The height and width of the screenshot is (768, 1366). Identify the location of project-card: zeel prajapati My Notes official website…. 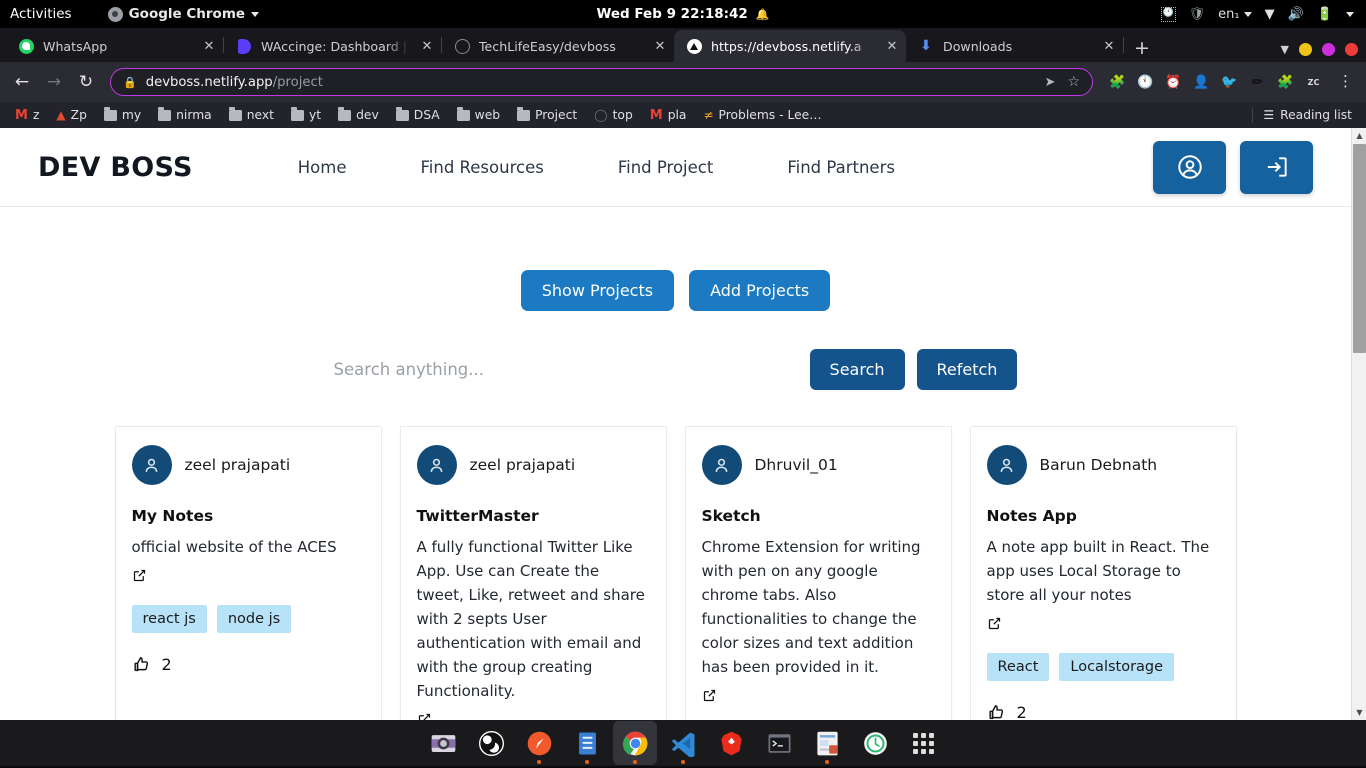
(248, 573).